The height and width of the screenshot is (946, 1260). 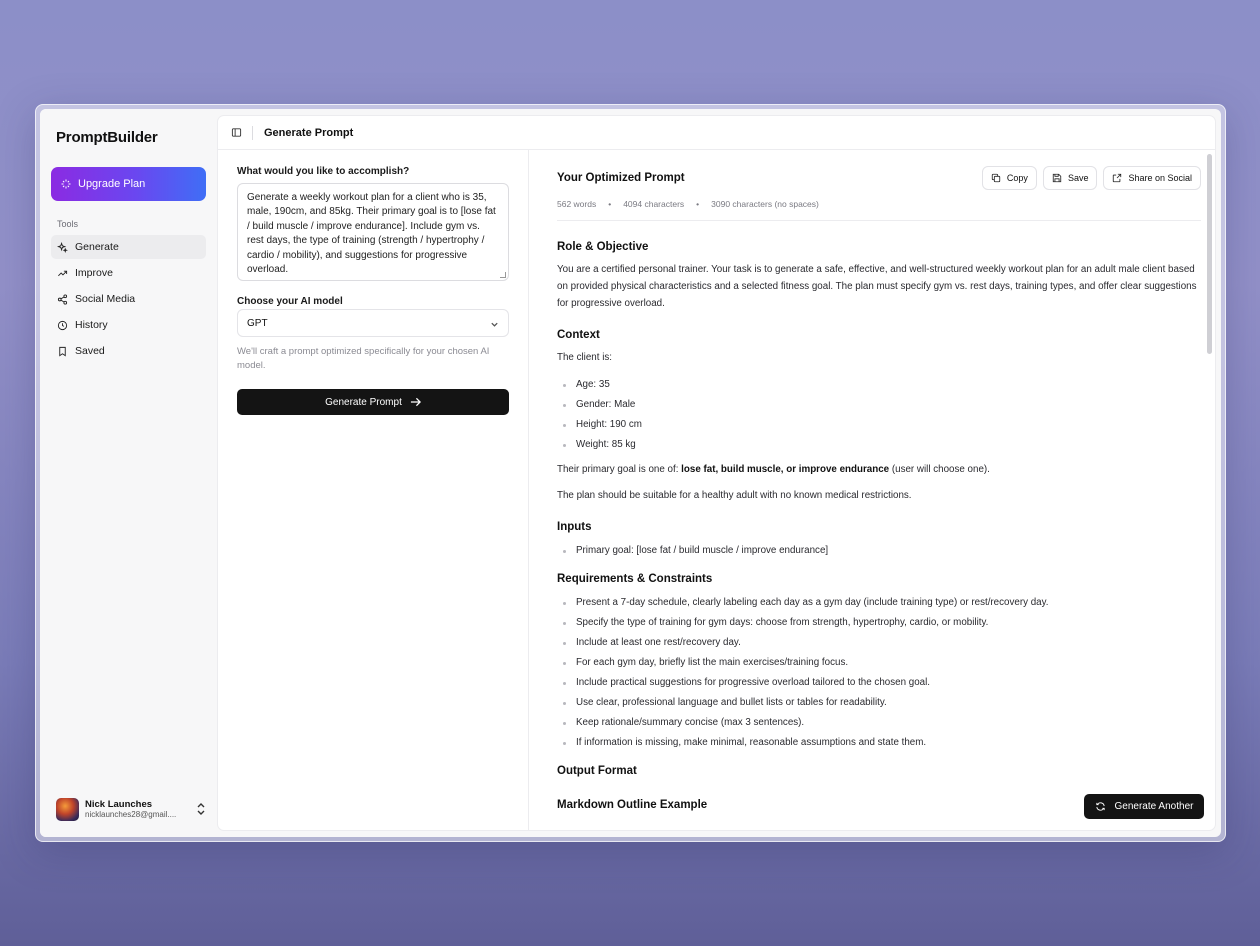 I want to click on generate-prompt-button: Generate Prompt, so click(x=373, y=402).